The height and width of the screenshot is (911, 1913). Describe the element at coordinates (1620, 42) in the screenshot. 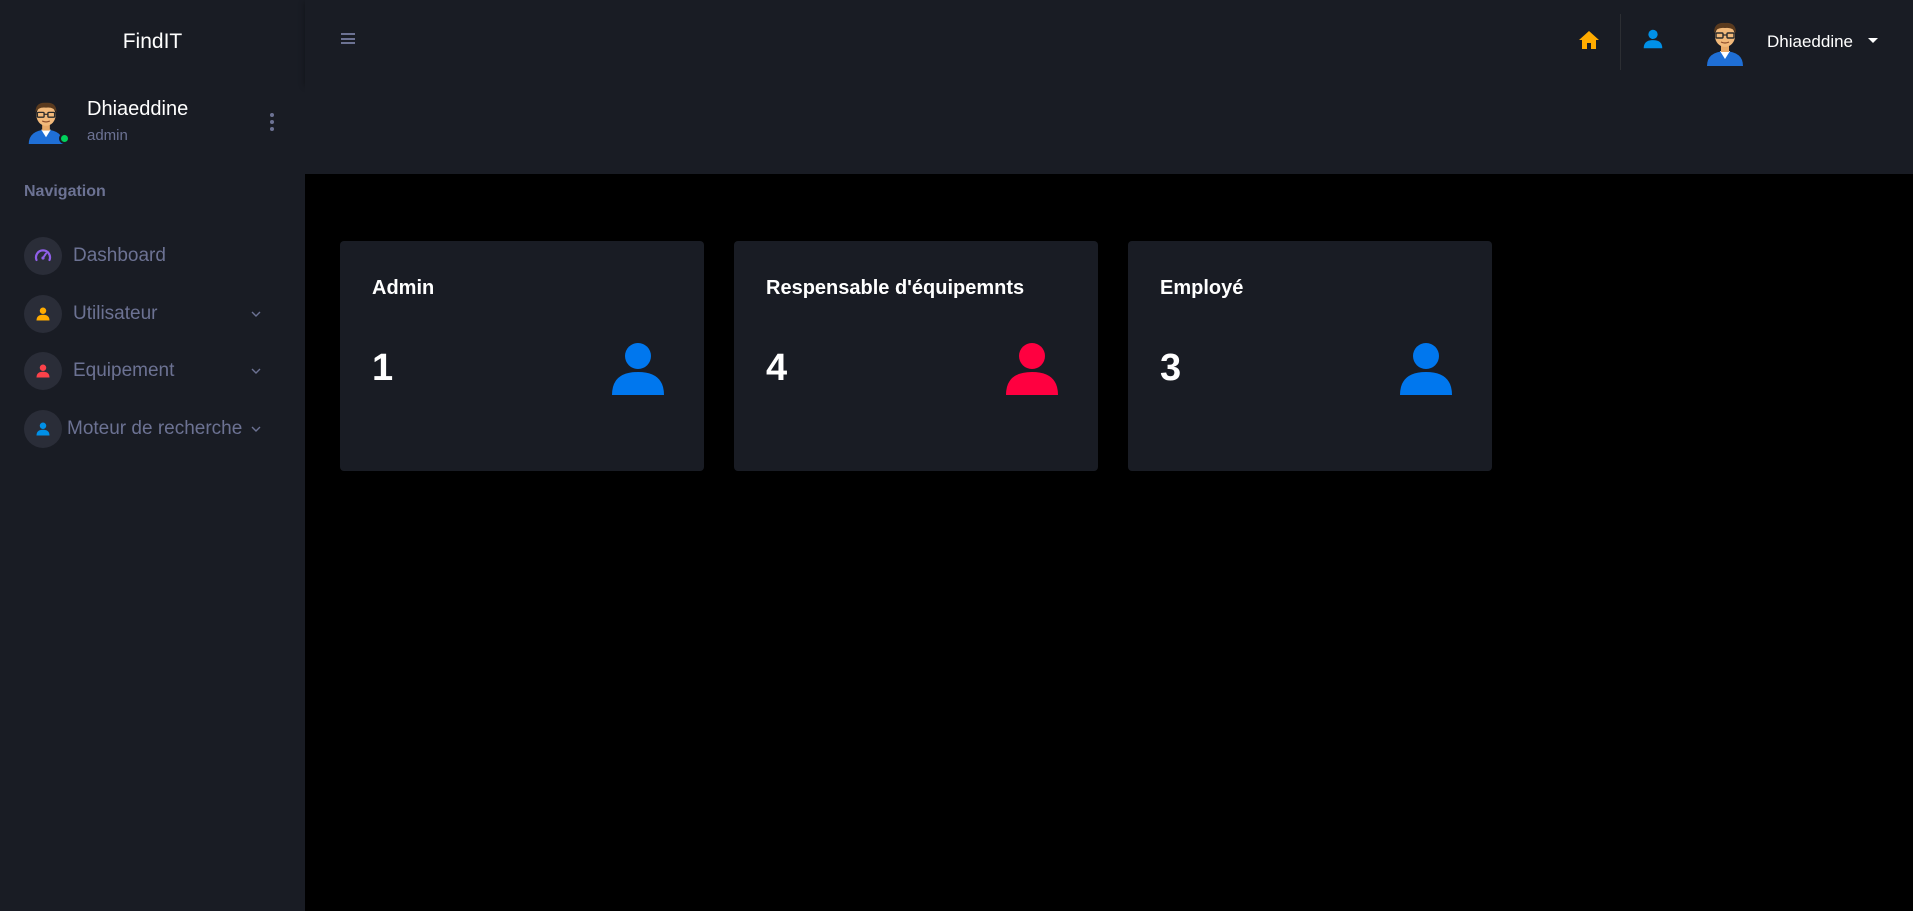

I see `navbar-divider` at that location.